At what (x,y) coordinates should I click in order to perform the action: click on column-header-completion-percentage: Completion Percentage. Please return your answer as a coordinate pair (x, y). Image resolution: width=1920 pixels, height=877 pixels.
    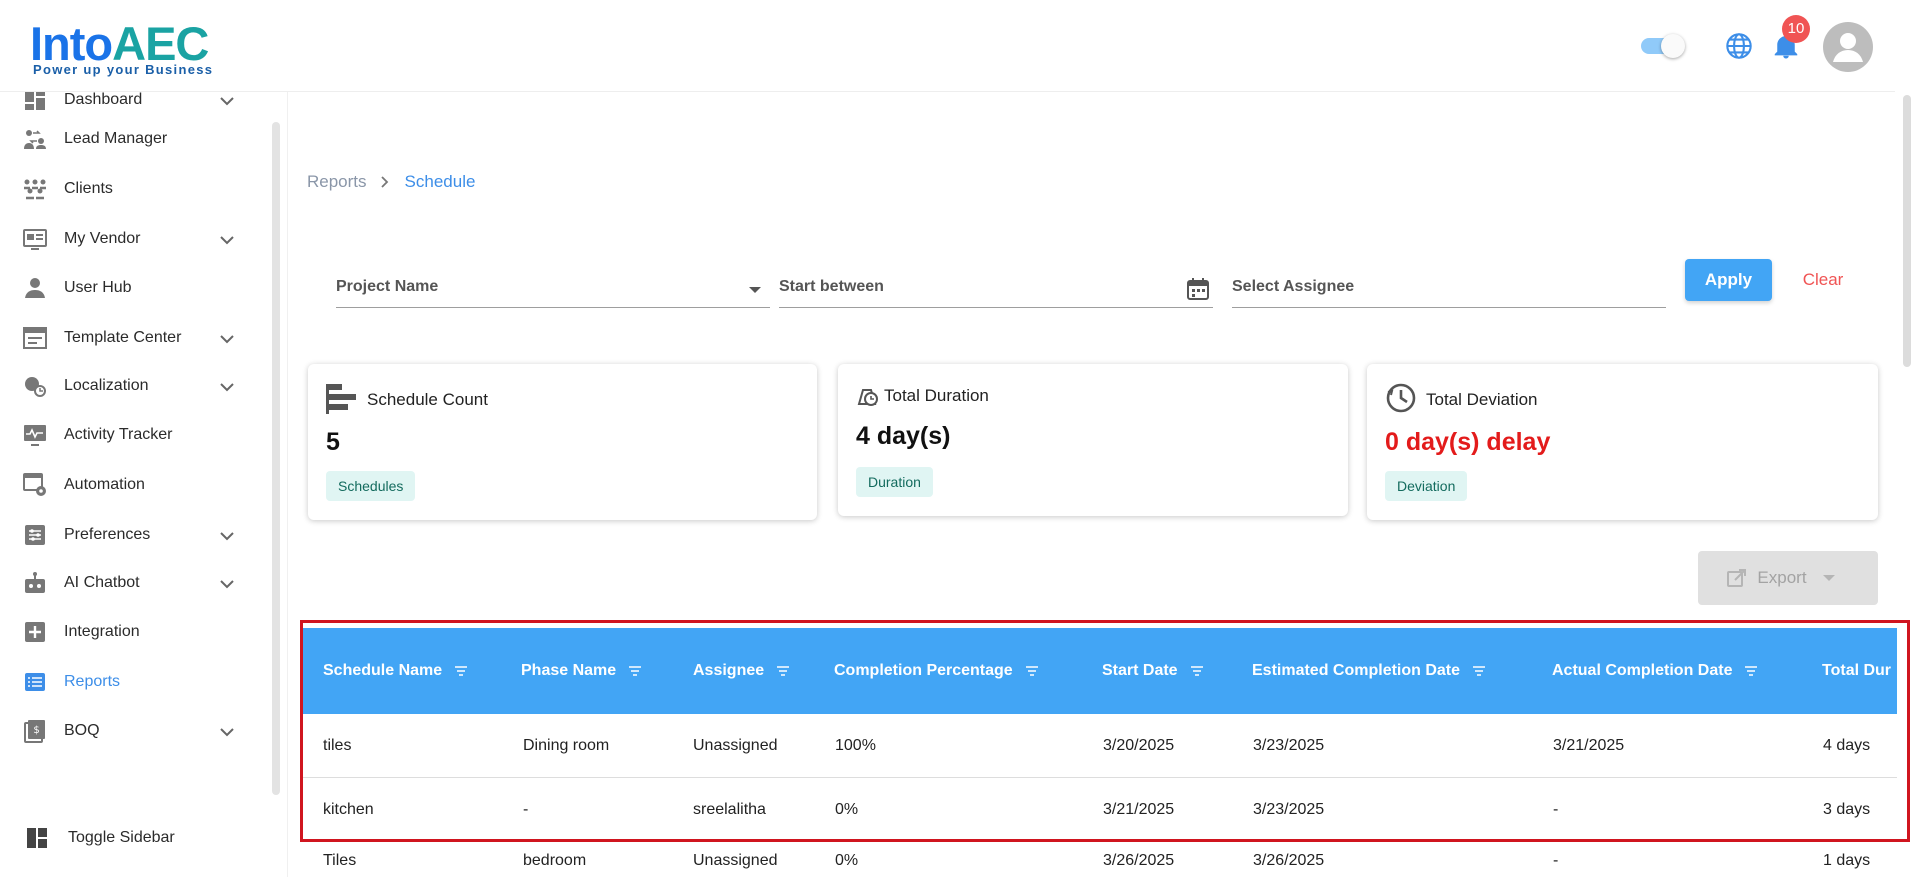
    Looking at the image, I should click on (936, 671).